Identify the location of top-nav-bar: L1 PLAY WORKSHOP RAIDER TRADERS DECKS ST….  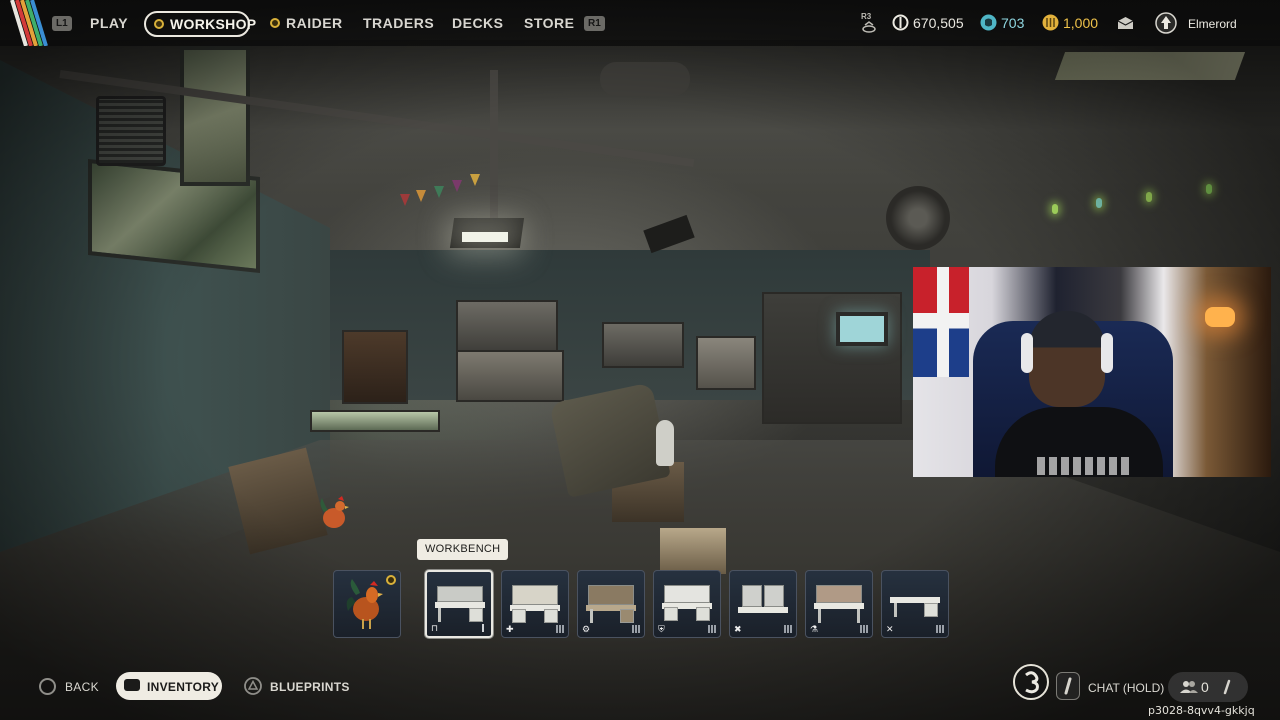
(640, 23).